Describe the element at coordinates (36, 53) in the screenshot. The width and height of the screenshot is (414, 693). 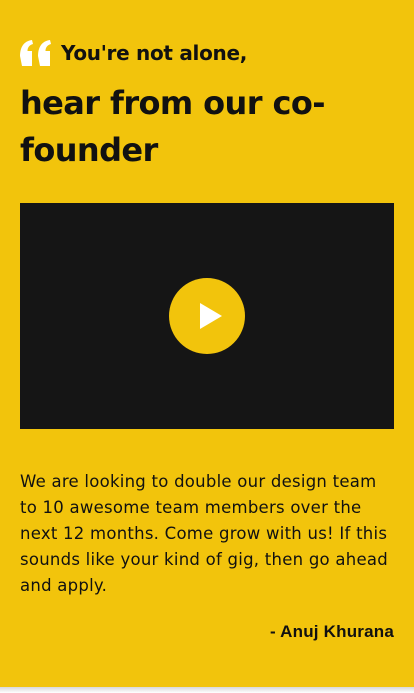
I see `quote-icon` at that location.